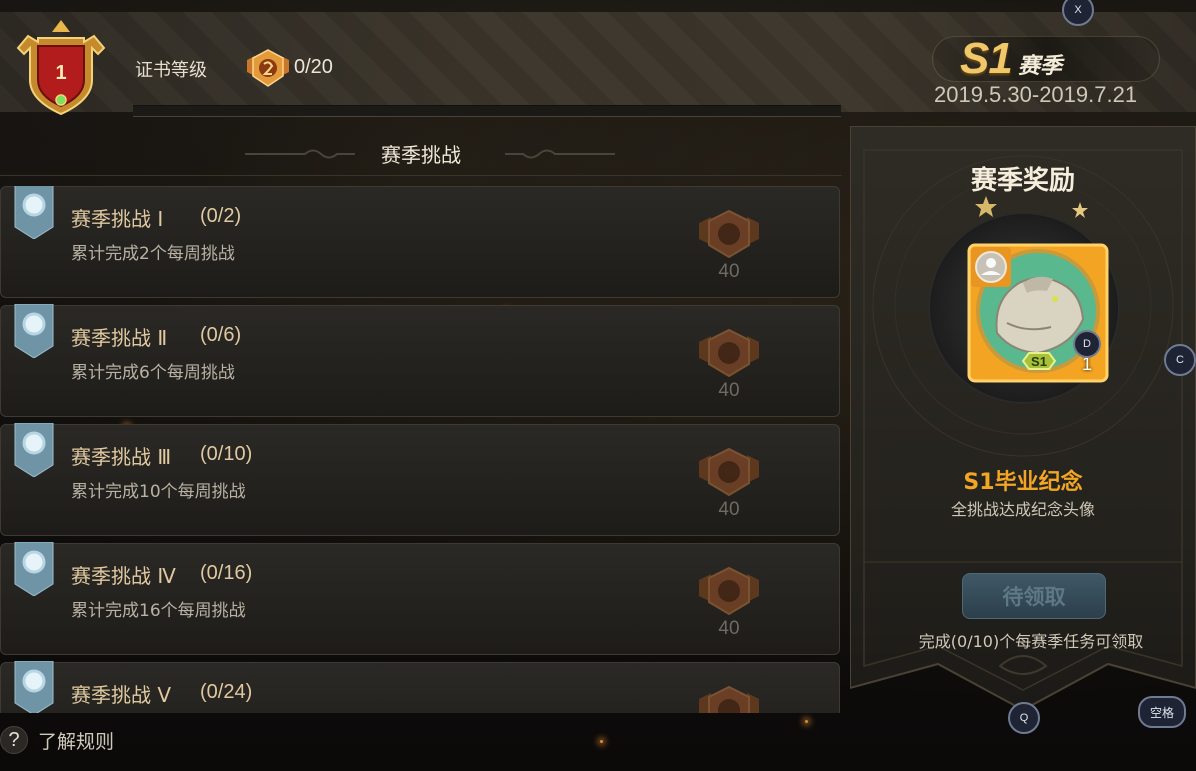 This screenshot has width=1196, height=771. What do you see at coordinates (14, 740) in the screenshot?
I see `help-icon: ?` at bounding box center [14, 740].